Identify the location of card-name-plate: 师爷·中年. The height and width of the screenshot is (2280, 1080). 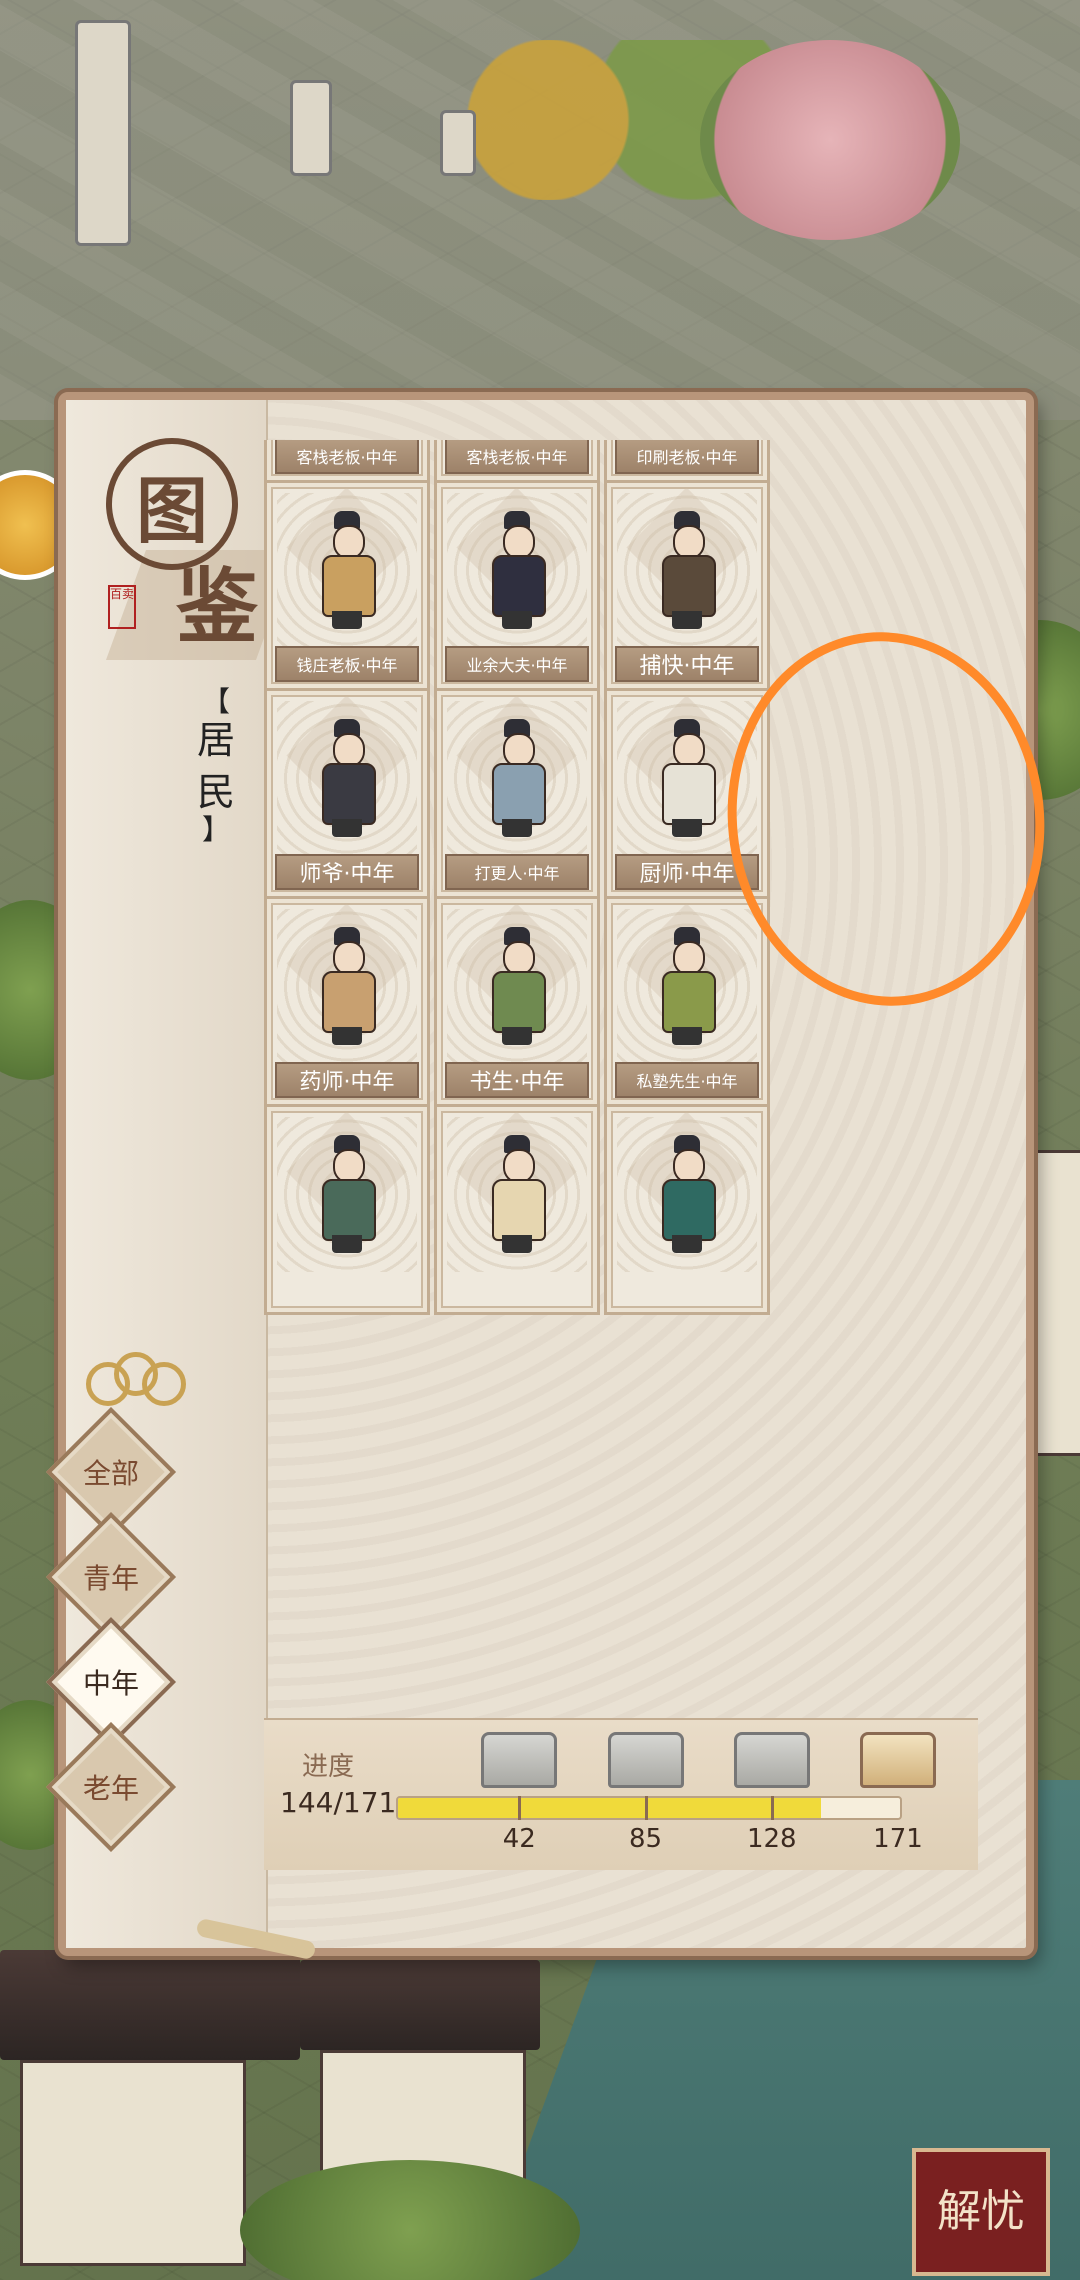
(347, 872).